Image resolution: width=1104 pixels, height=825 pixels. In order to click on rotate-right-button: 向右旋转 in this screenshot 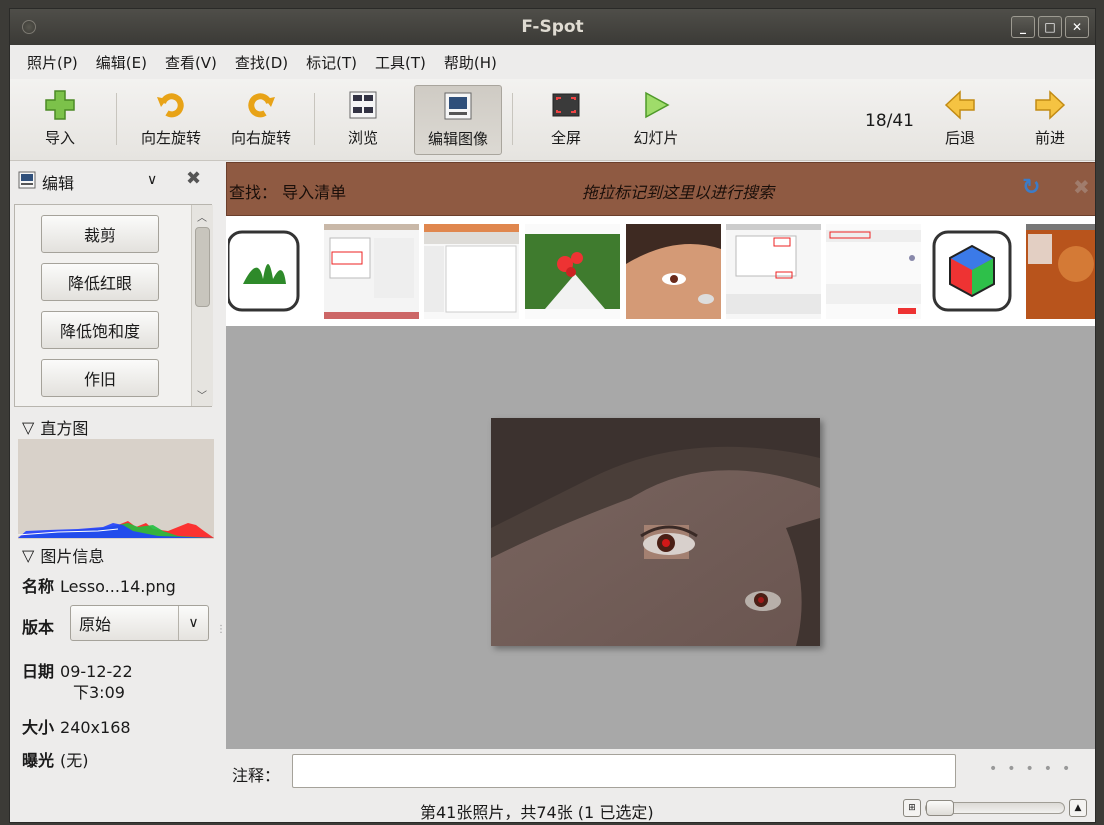, I will do `click(261, 120)`.